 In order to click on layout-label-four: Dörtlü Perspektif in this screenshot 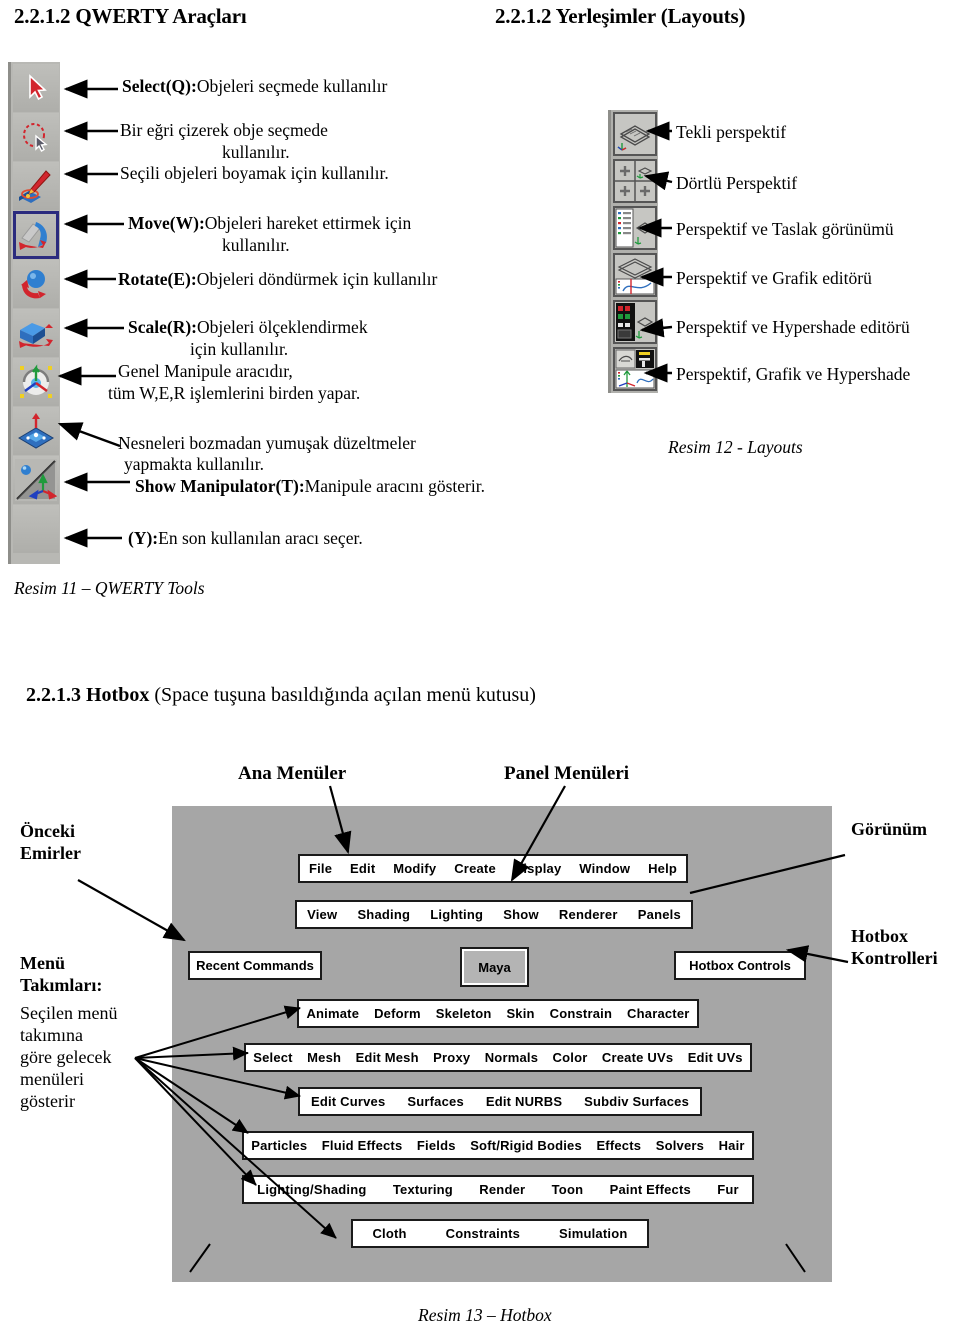, I will do `click(737, 183)`.